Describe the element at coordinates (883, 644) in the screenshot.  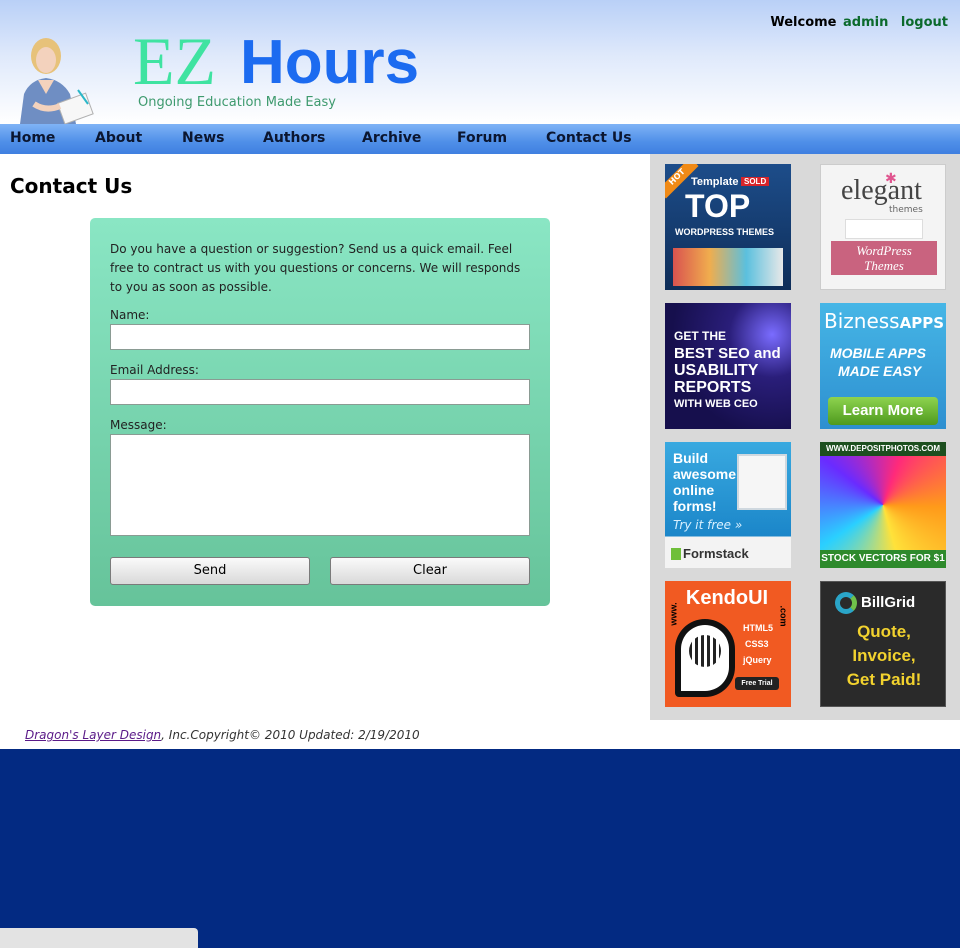
I see `ad-billgrid: BillGrid Quote, Invoice, Get Paid!` at that location.